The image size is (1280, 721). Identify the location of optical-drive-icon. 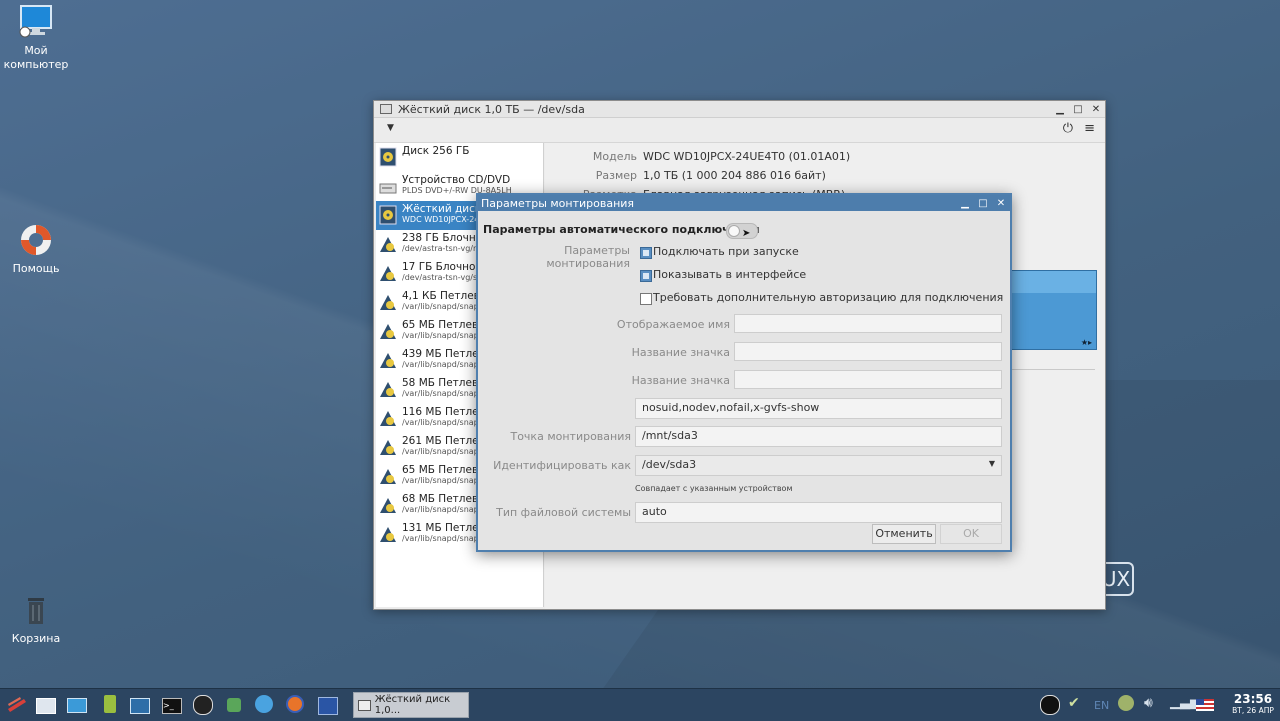
(388, 186).